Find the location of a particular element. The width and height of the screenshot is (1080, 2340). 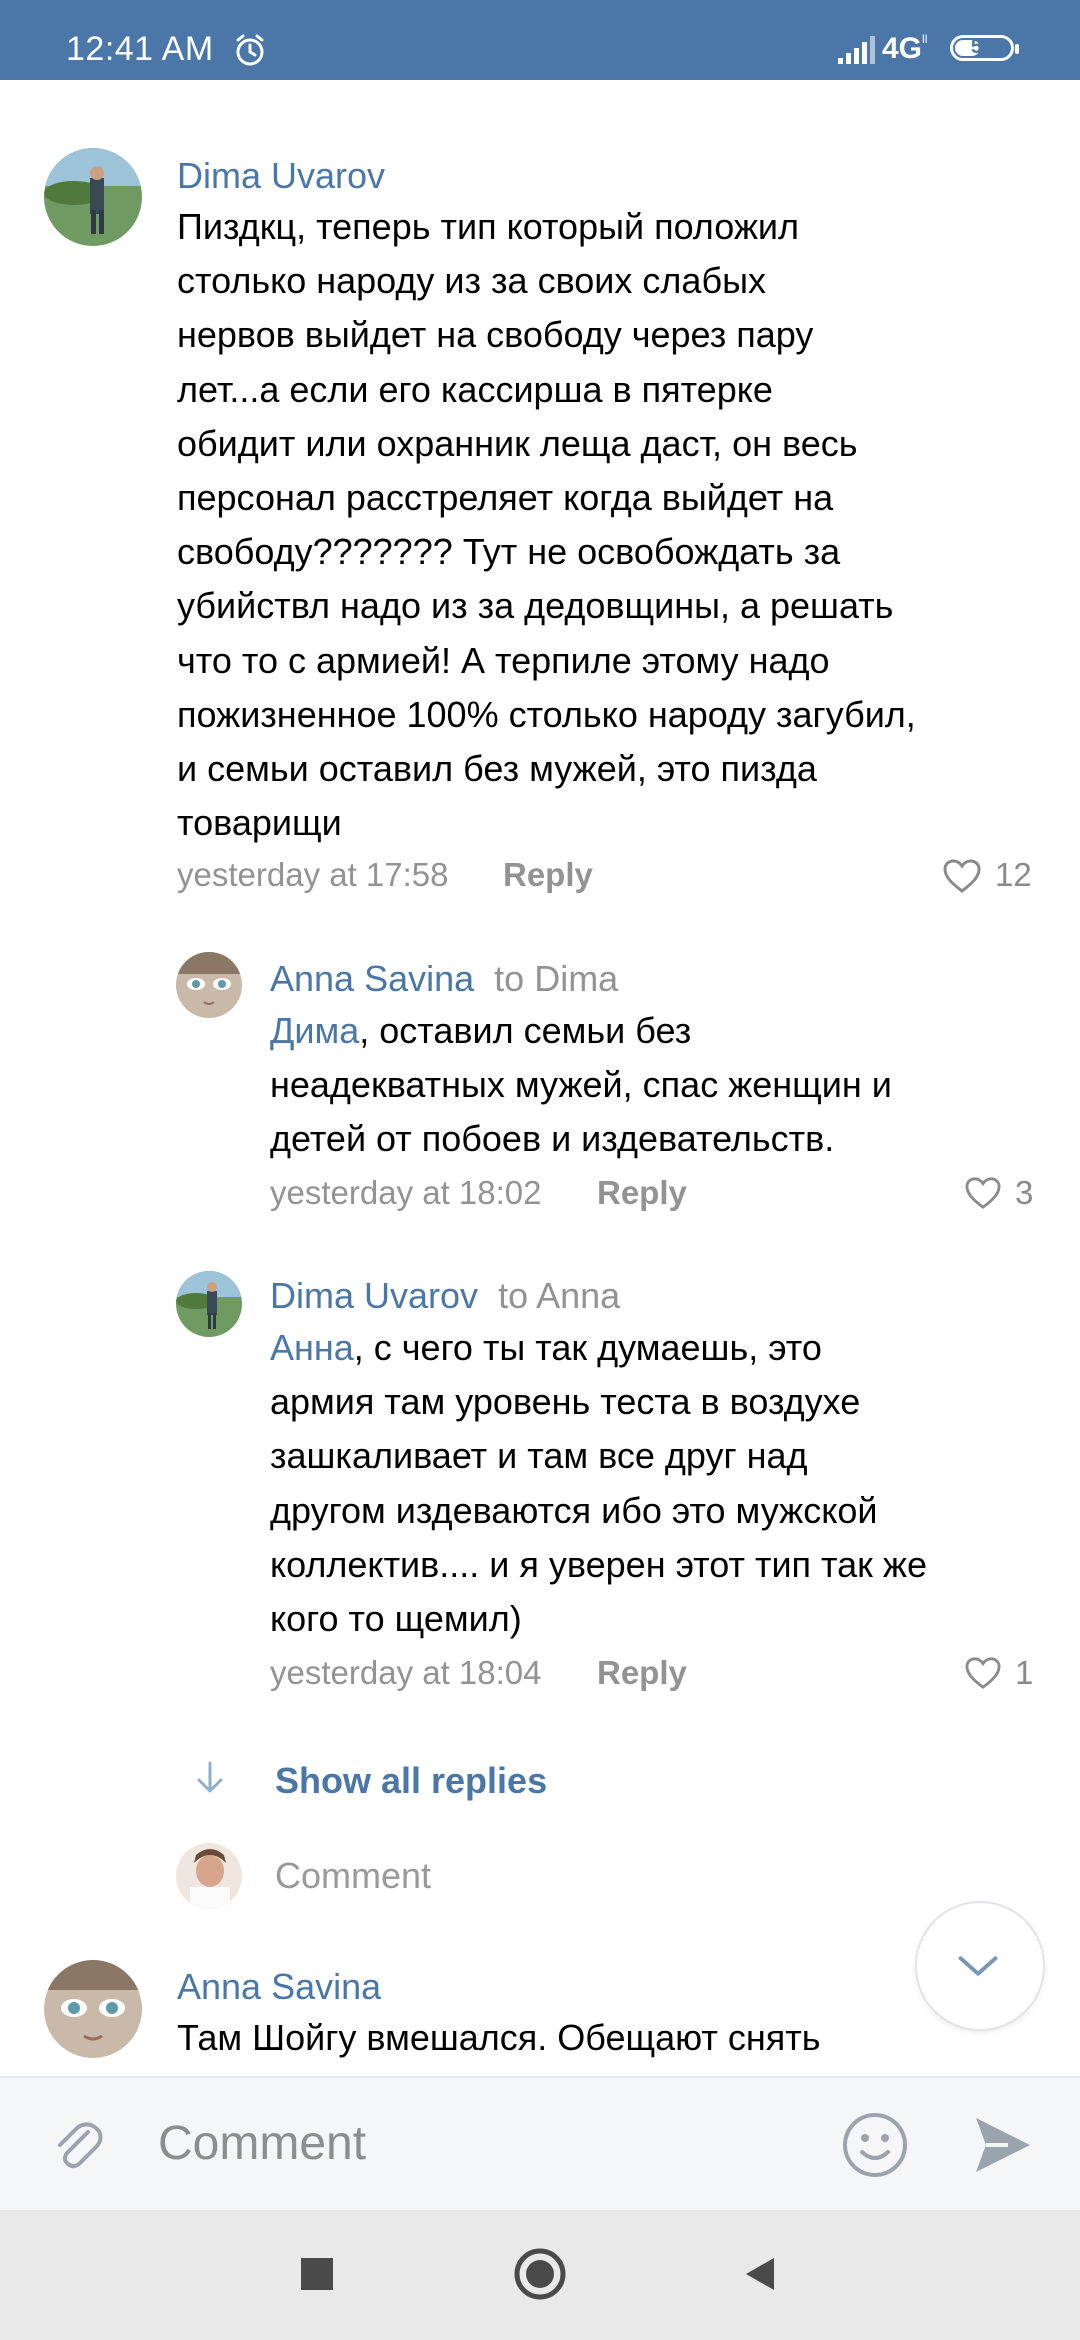

battery-icon: 50 is located at coordinates (984, 48).